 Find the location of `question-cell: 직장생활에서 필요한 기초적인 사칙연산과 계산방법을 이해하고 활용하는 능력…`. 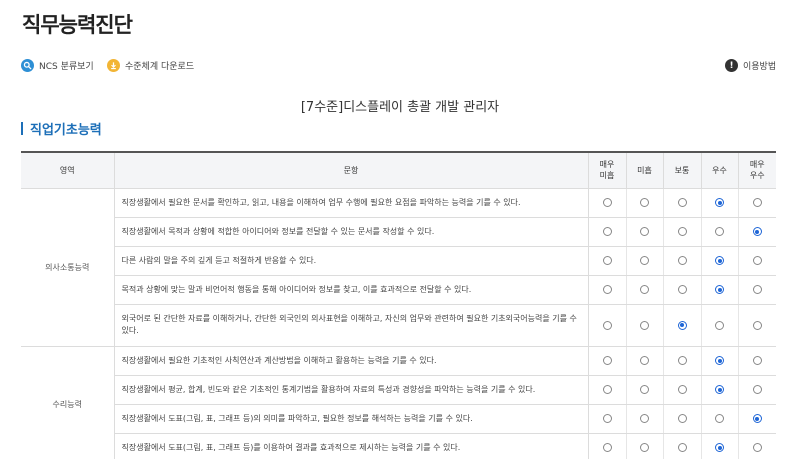

question-cell: 직장생활에서 필요한 기초적인 사칙연산과 계산방법을 이해하고 활용하는 능력… is located at coordinates (351, 361).